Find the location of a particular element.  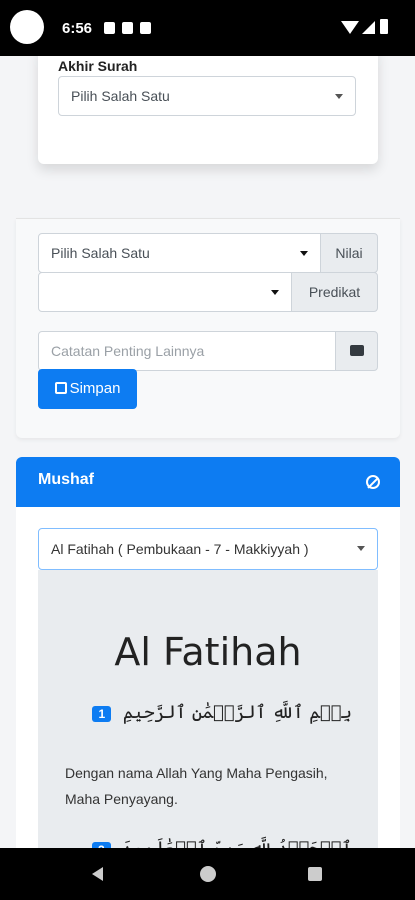

akhir-surah-select: Pilih Salah Satu is located at coordinates (207, 96).